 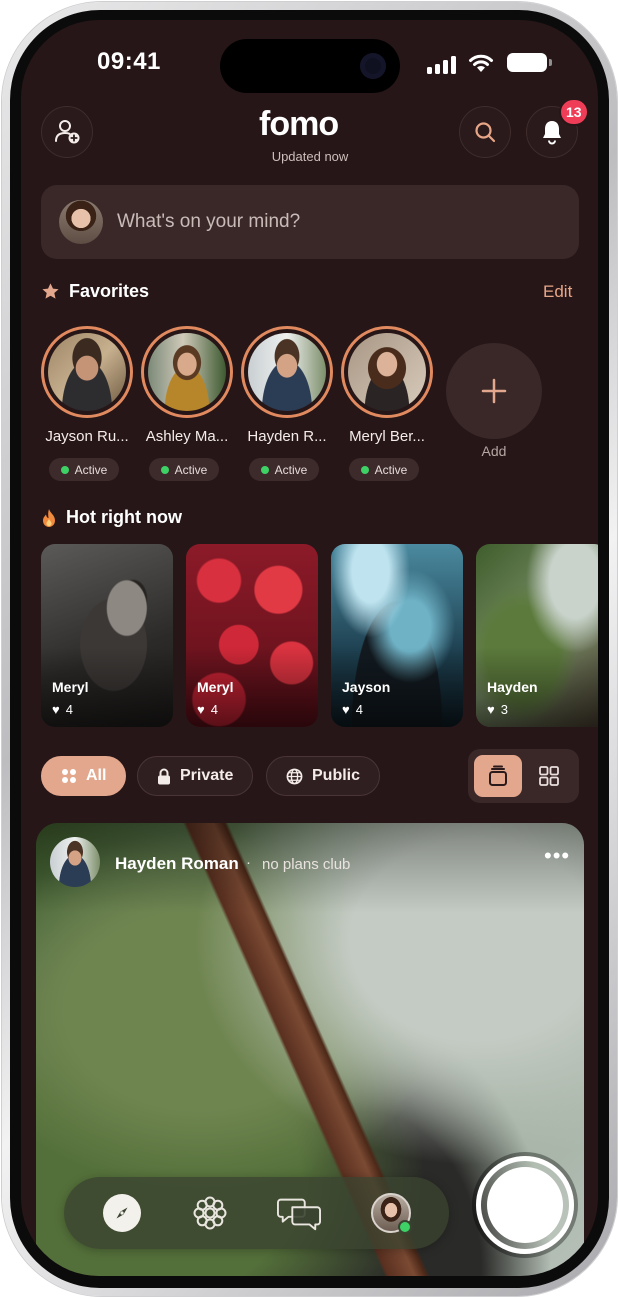 I want to click on capture-button, so click(x=525, y=1205).